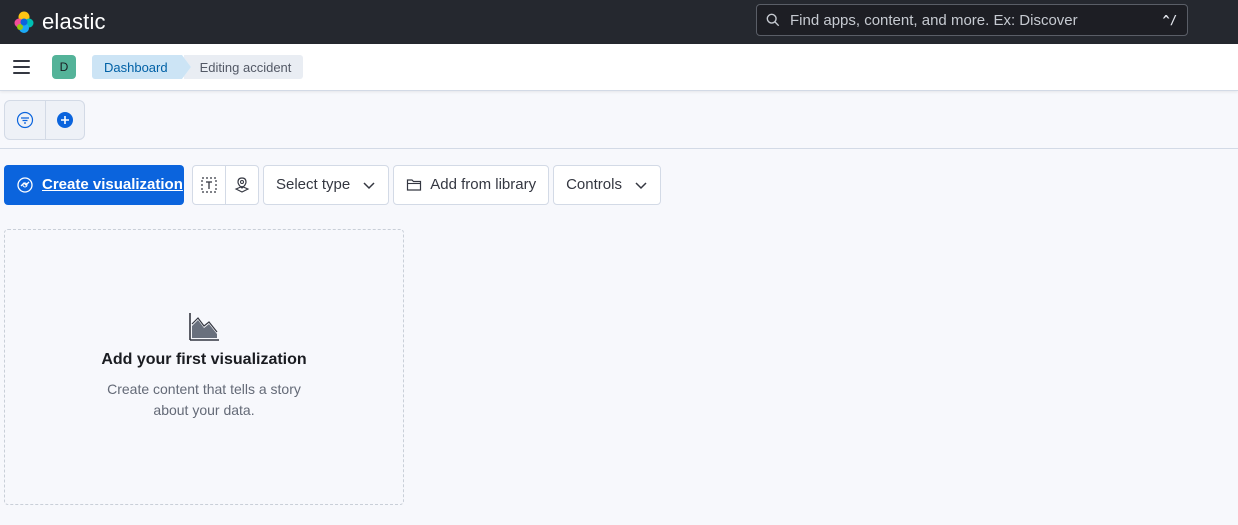 The height and width of the screenshot is (525, 1238). What do you see at coordinates (25, 67) in the screenshot?
I see `menu-icon` at bounding box center [25, 67].